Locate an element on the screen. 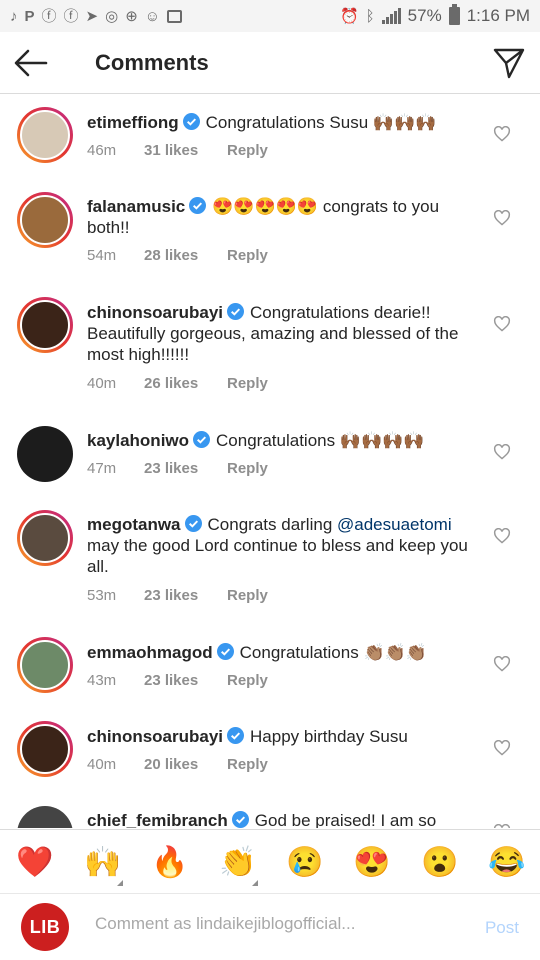 The height and width of the screenshot is (960, 540). comment-body: chief_femibranch God be praised! I am so is located at coordinates (284, 819).